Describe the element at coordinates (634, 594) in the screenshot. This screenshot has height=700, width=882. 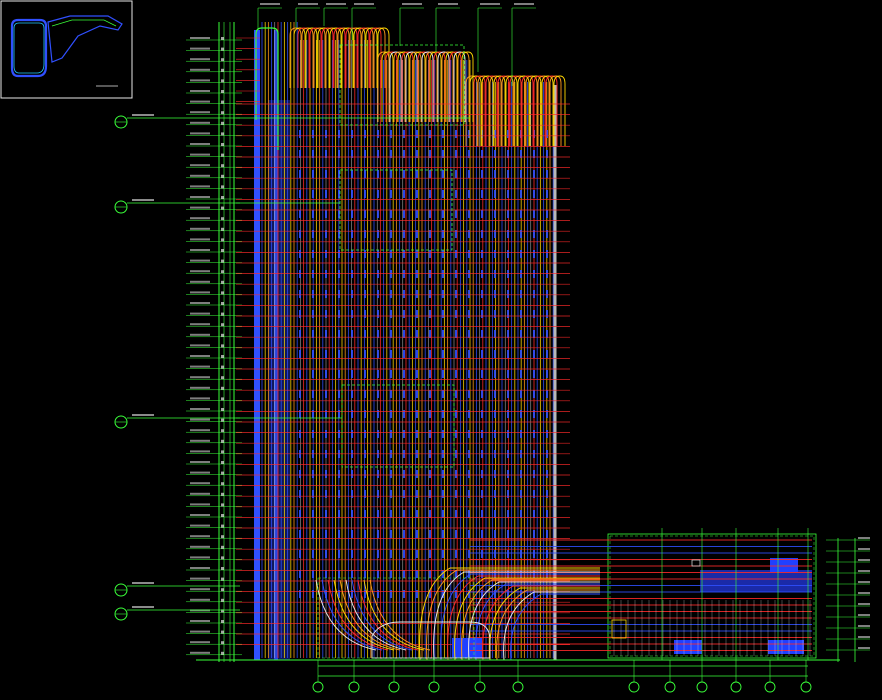
I see `podium-block` at that location.